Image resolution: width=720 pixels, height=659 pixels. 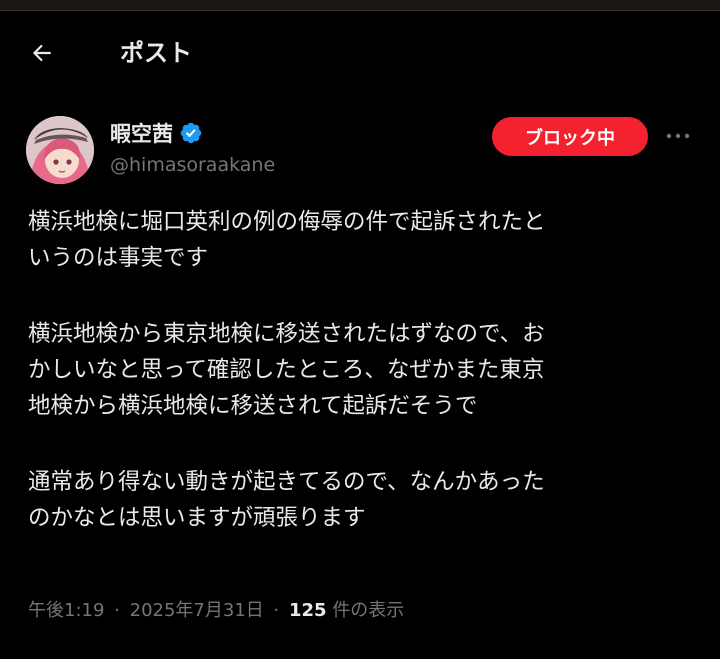 What do you see at coordinates (368, 610) in the screenshot?
I see `views-label: 件の表示` at bounding box center [368, 610].